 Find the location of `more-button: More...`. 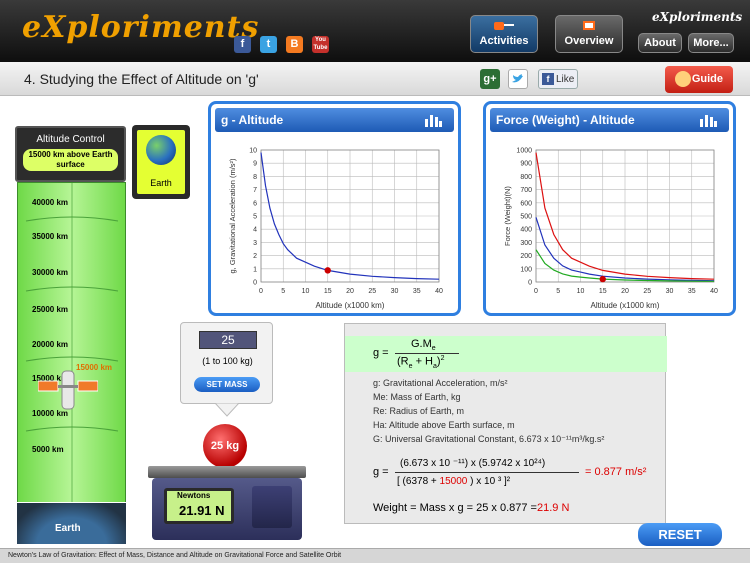

more-button: More... is located at coordinates (711, 43).